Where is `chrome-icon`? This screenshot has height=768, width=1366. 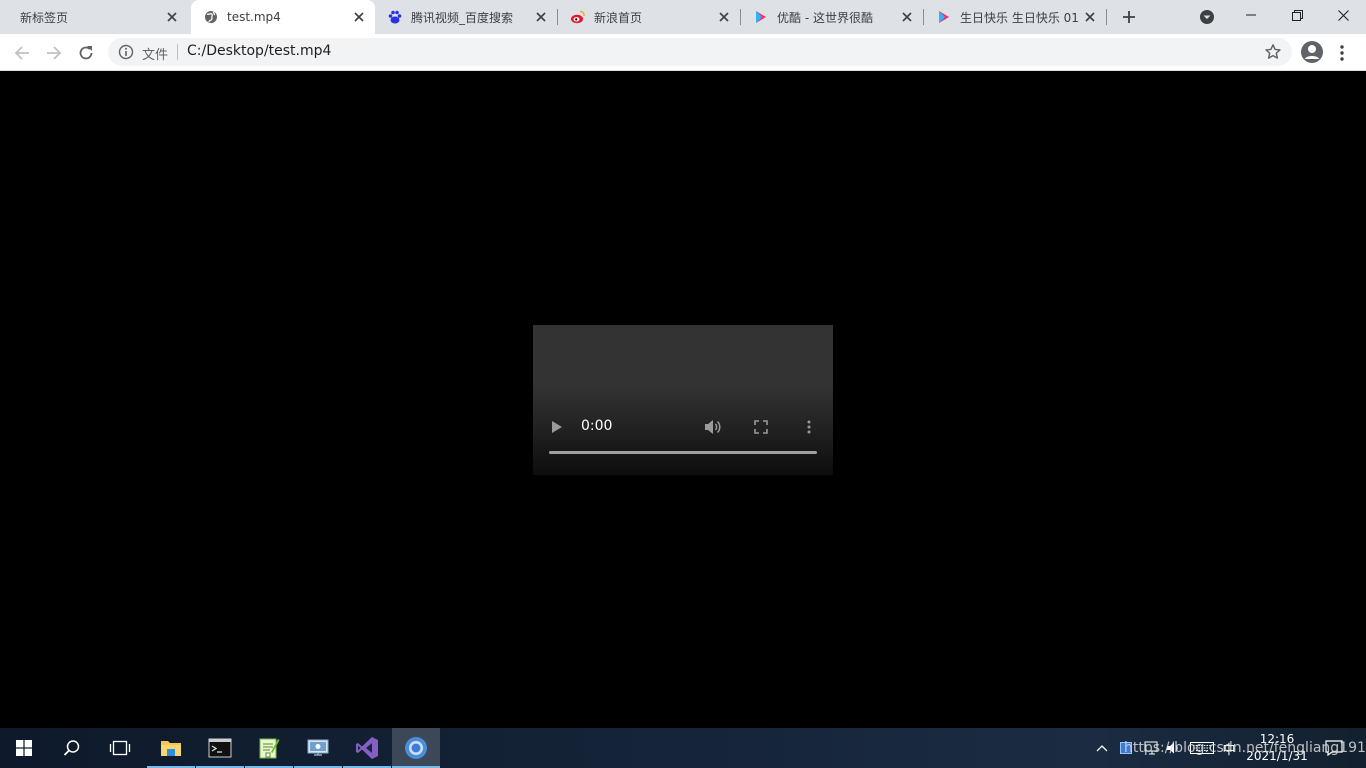
chrome-icon is located at coordinates (416, 748).